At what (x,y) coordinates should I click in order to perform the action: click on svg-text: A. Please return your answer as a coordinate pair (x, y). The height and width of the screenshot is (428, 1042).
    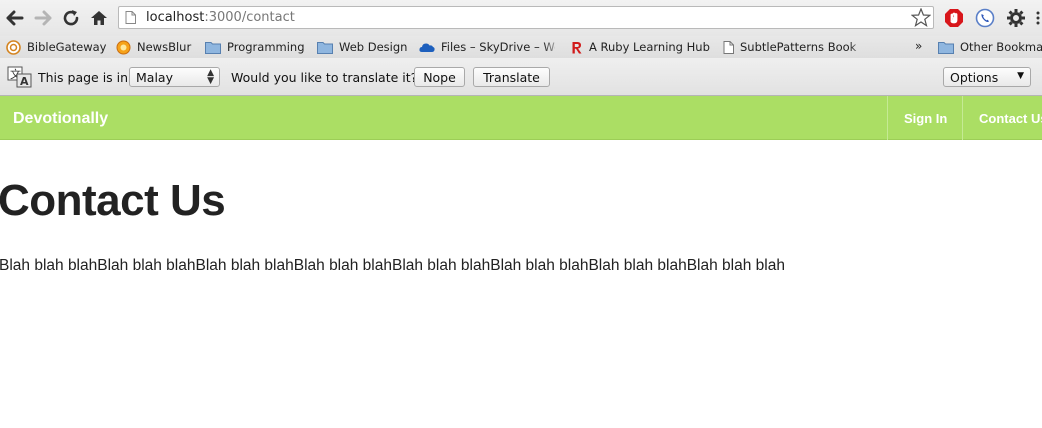
    Looking at the image, I should click on (24, 81).